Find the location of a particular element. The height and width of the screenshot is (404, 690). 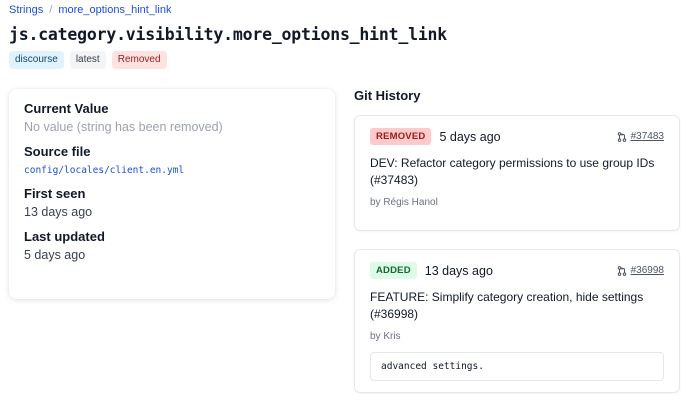

tag-list: discourse latest Removed is located at coordinates (88, 60).